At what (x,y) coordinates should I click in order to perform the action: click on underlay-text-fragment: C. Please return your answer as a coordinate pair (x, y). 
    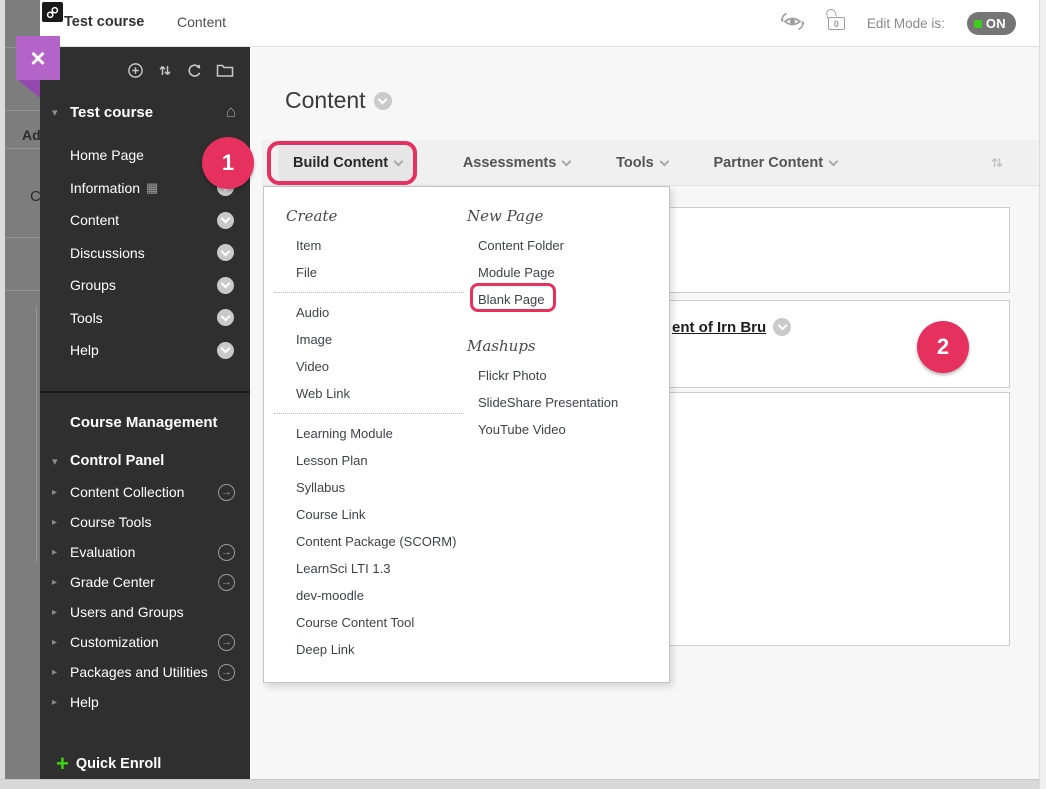
    Looking at the image, I should click on (35, 196).